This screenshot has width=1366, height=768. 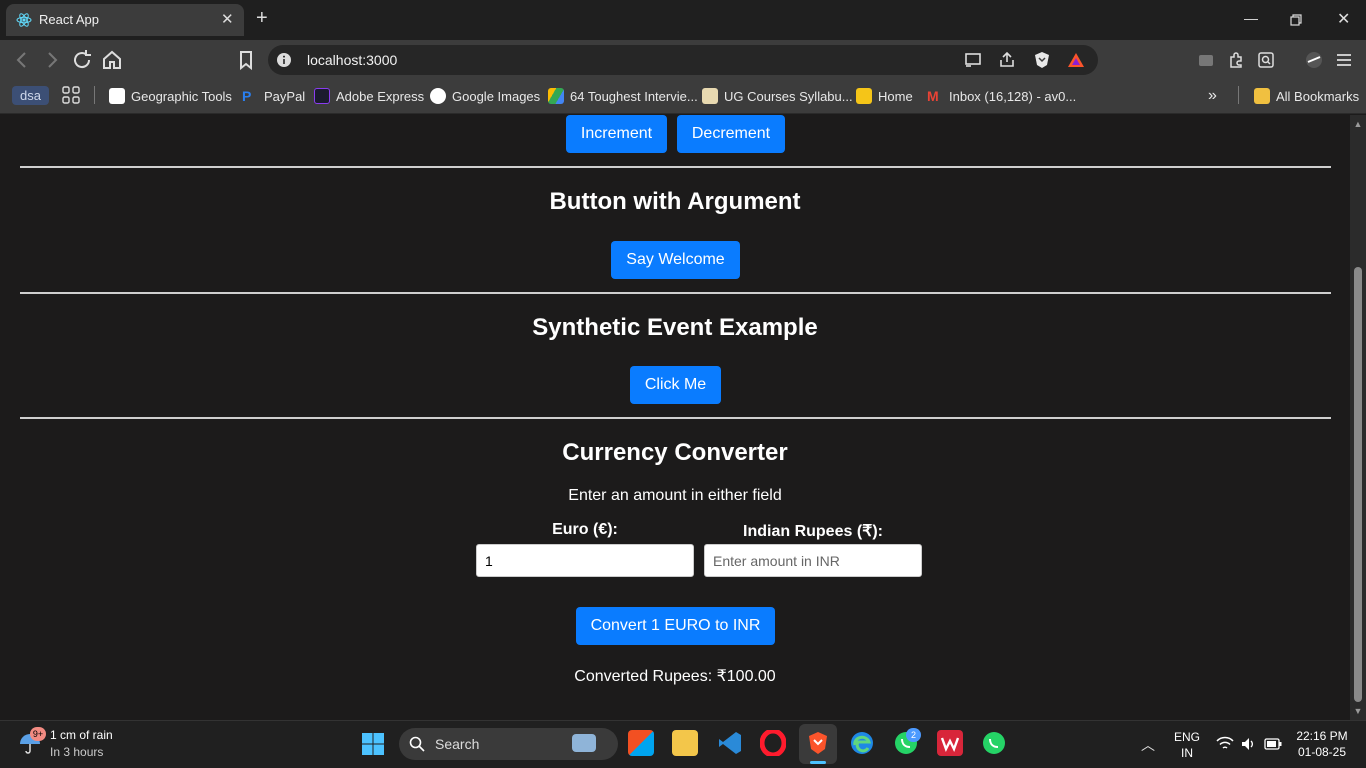 I want to click on brave-shields-icon, so click(x=1042, y=60).